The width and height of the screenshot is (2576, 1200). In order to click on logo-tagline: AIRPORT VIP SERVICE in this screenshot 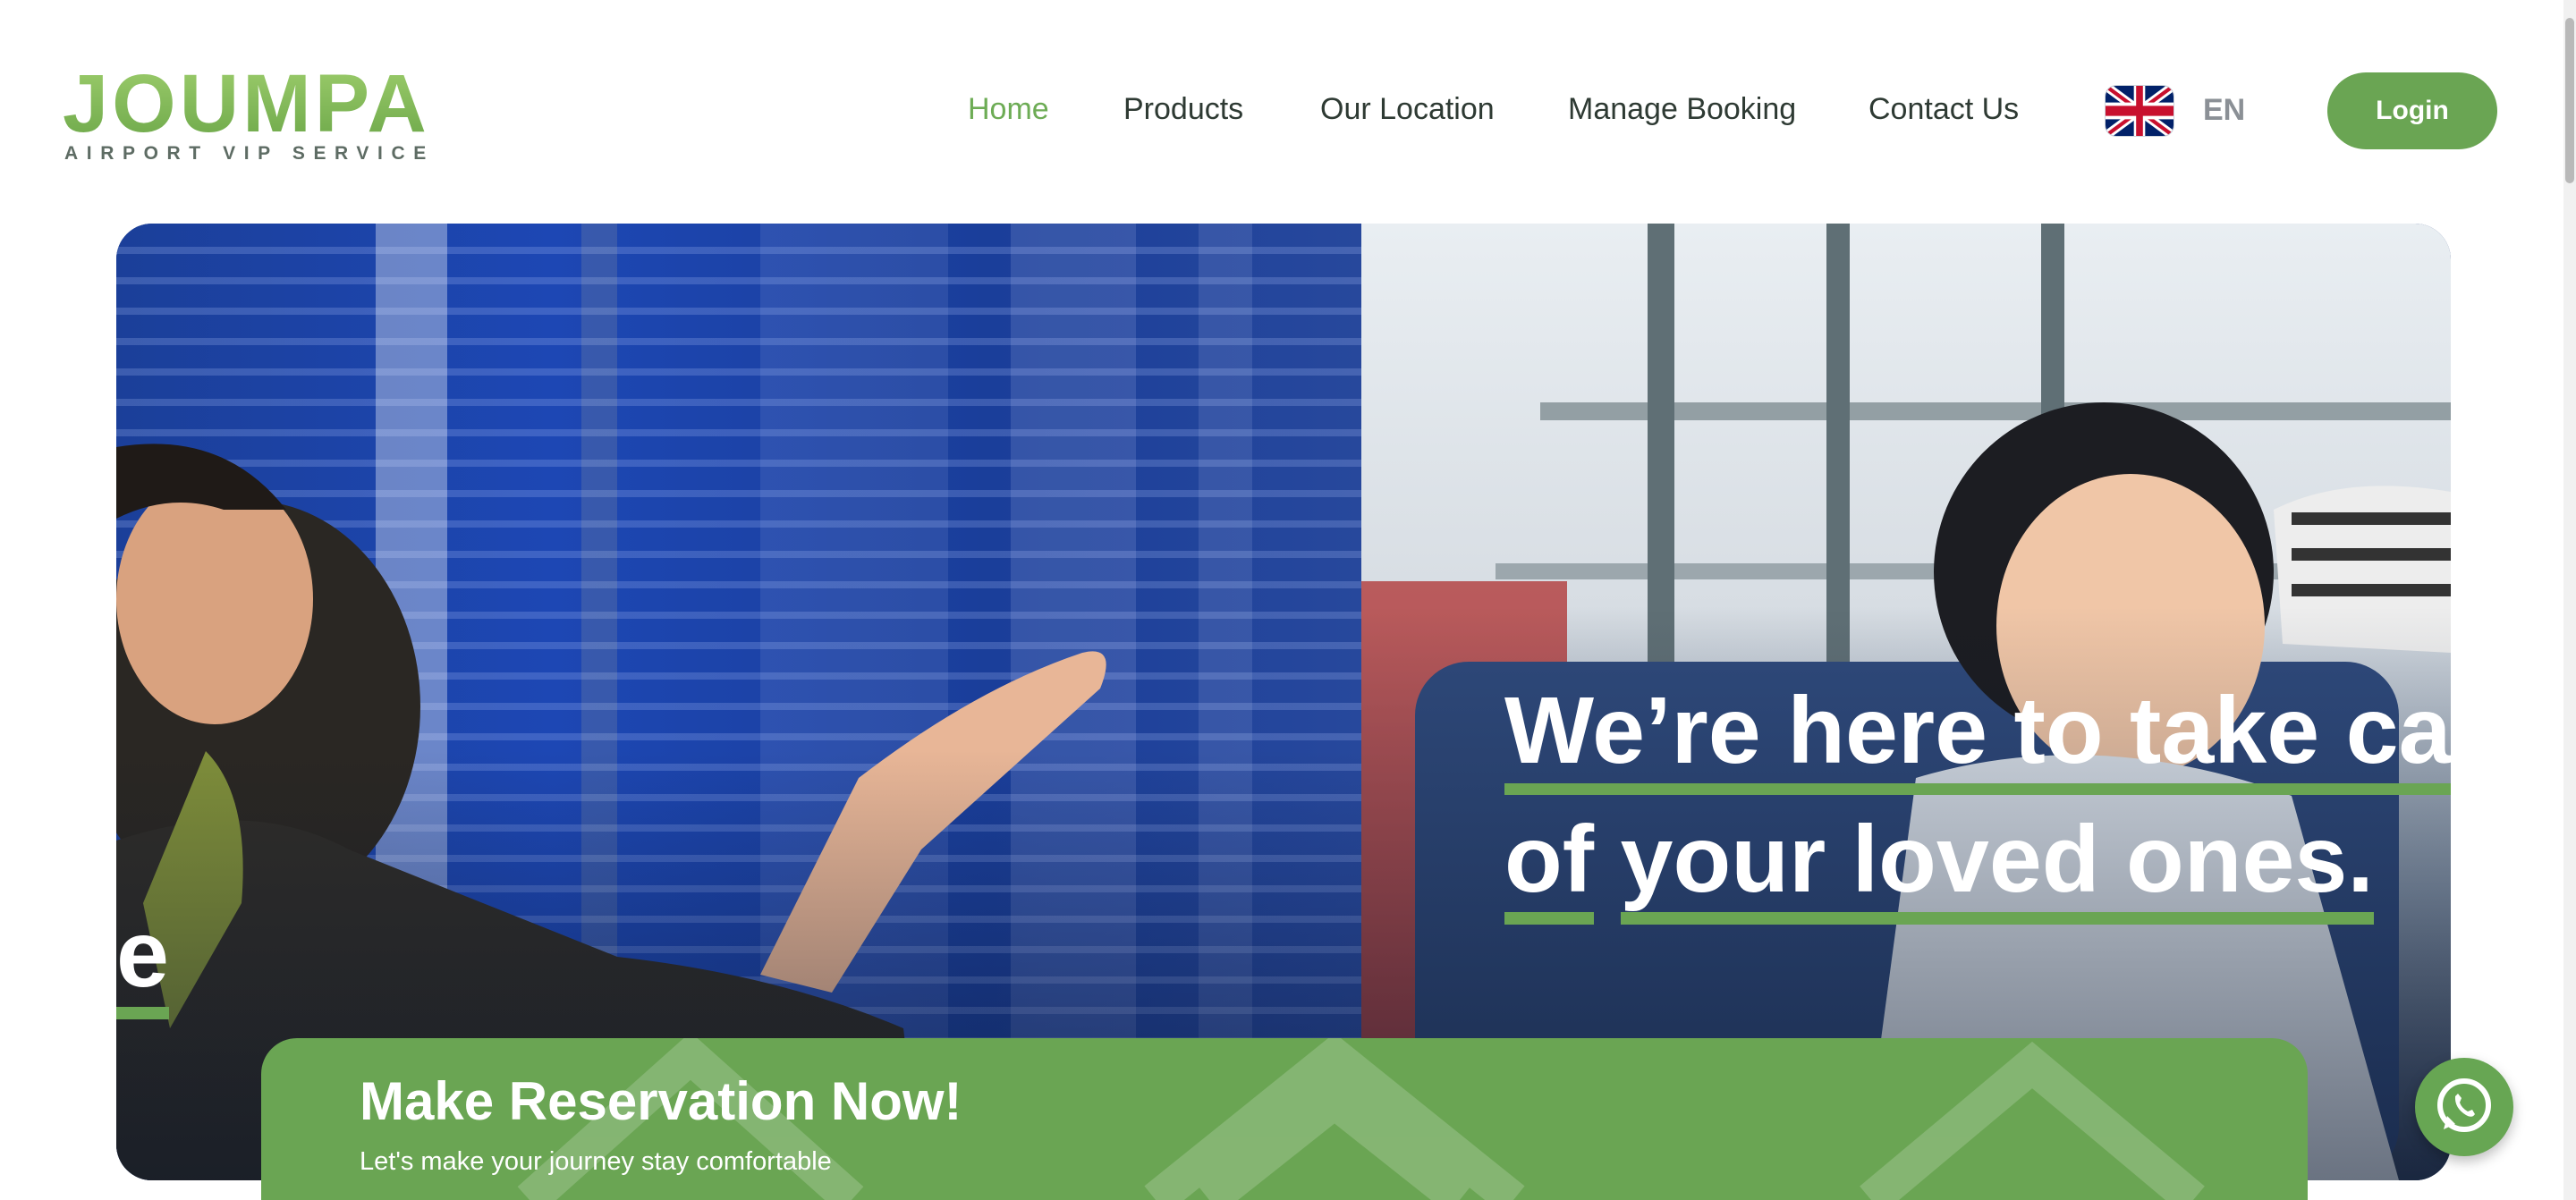, I will do `click(249, 154)`.